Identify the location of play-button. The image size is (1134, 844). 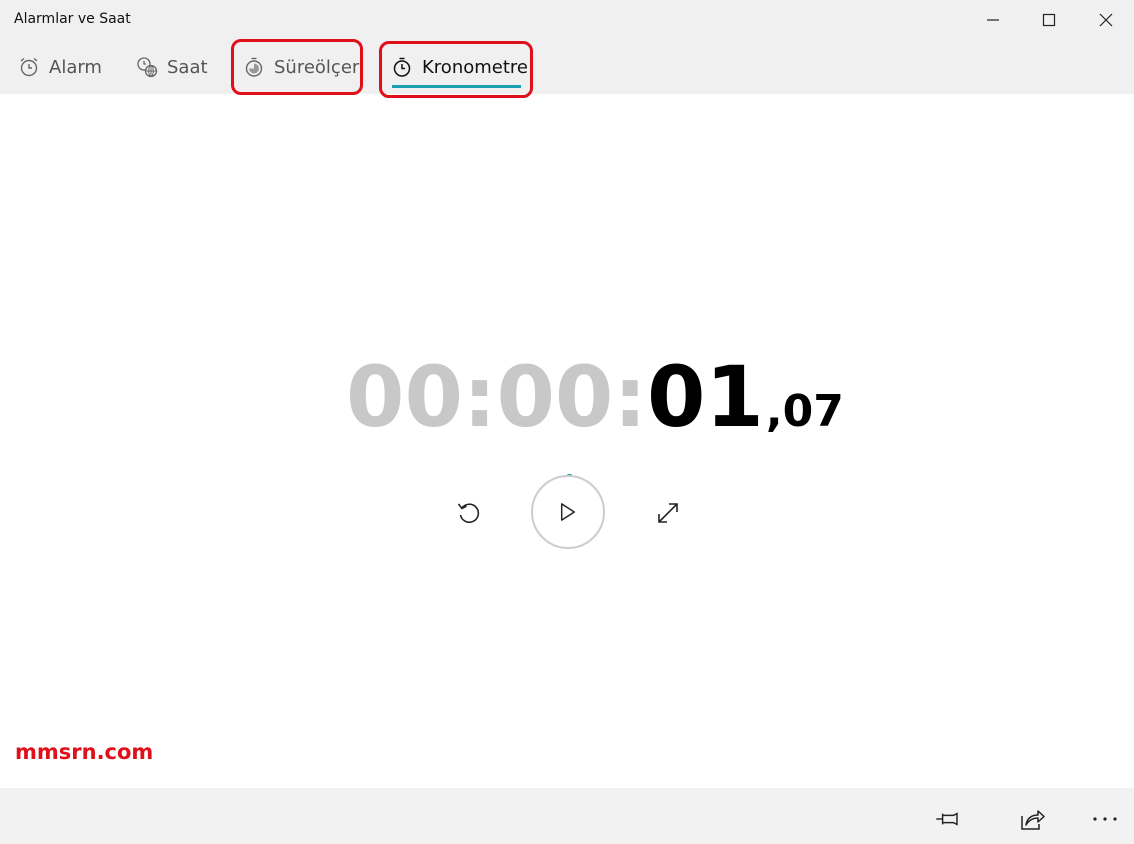
(568, 512).